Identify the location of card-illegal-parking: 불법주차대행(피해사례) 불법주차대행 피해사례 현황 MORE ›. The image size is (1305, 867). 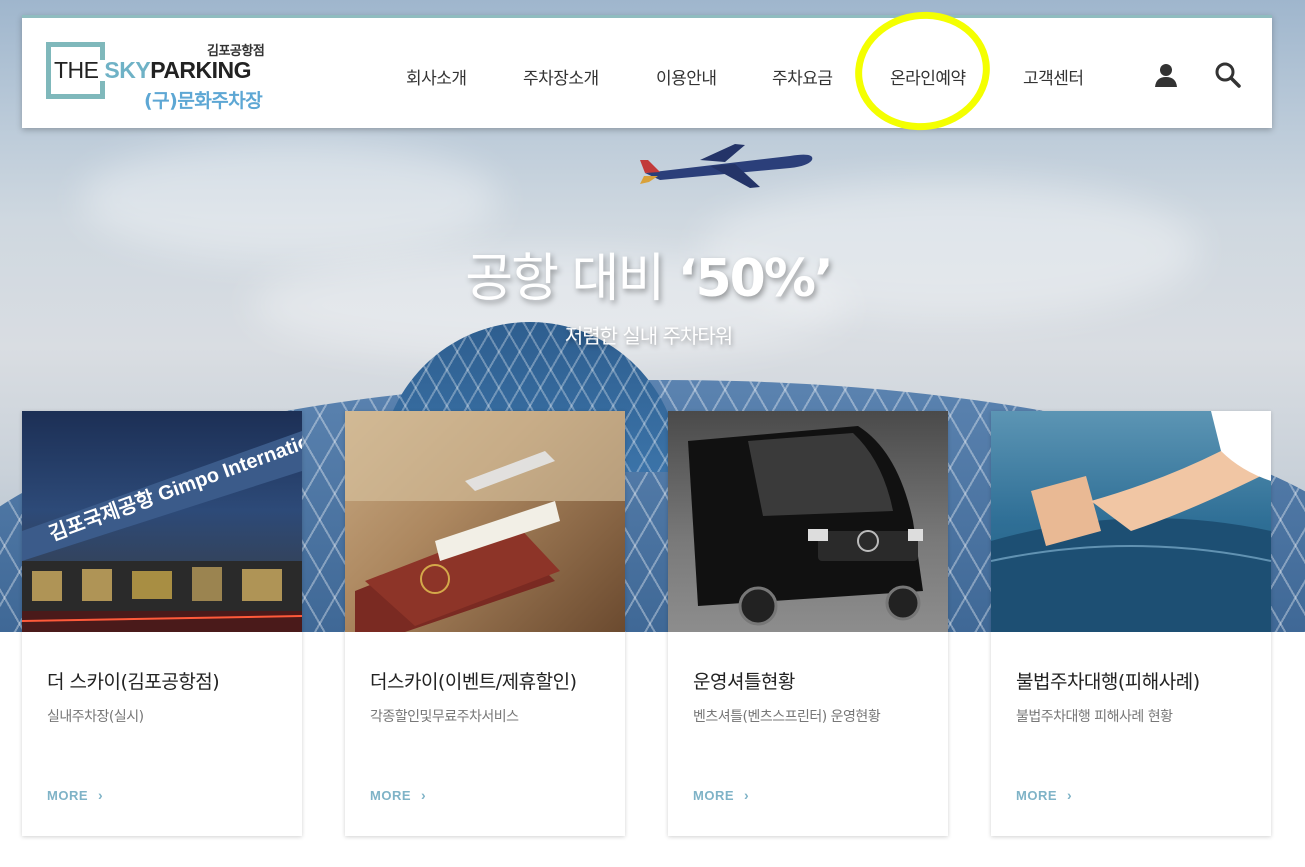
(1131, 623).